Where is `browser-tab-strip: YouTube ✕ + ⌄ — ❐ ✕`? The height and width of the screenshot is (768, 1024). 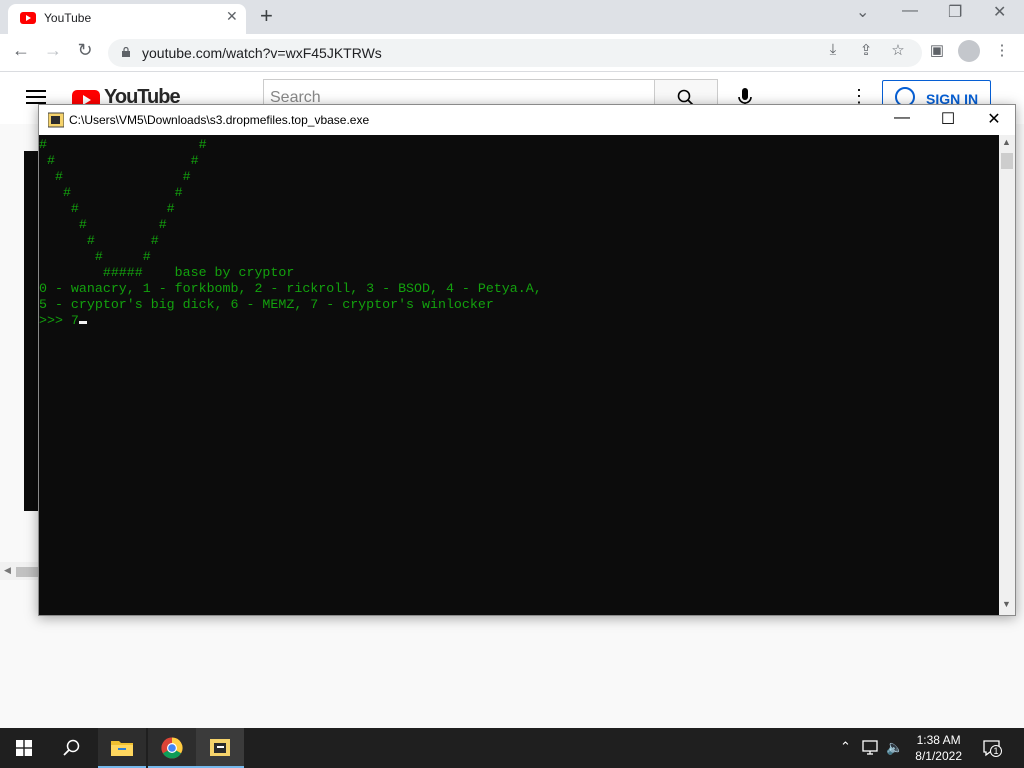
browser-tab-strip: YouTube ✕ + ⌄ — ❐ ✕ is located at coordinates (512, 17).